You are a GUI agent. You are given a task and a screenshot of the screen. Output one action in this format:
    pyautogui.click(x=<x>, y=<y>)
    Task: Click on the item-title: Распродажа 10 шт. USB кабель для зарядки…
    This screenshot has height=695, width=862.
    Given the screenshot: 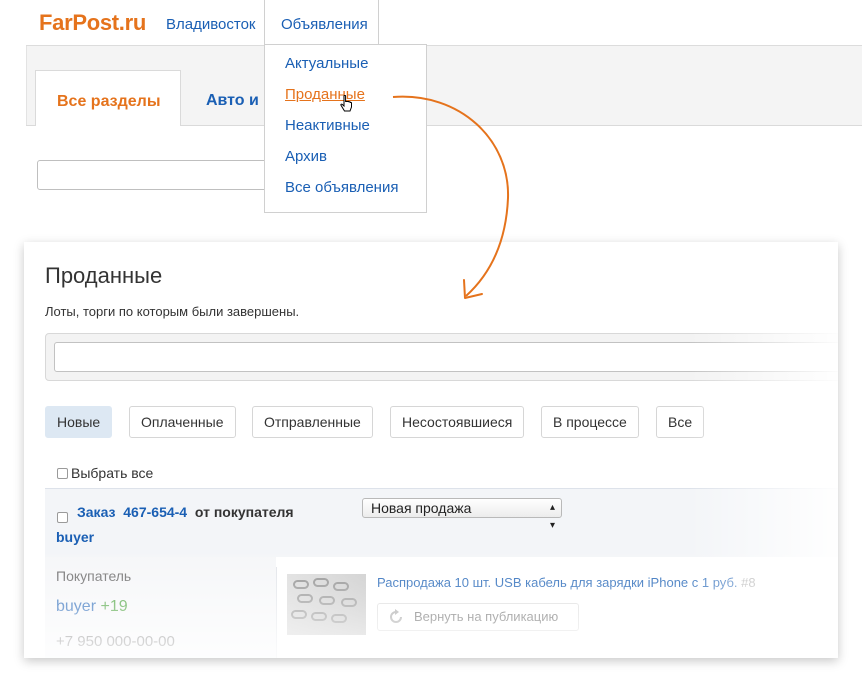 What is the action you would take?
    pyautogui.click(x=557, y=582)
    